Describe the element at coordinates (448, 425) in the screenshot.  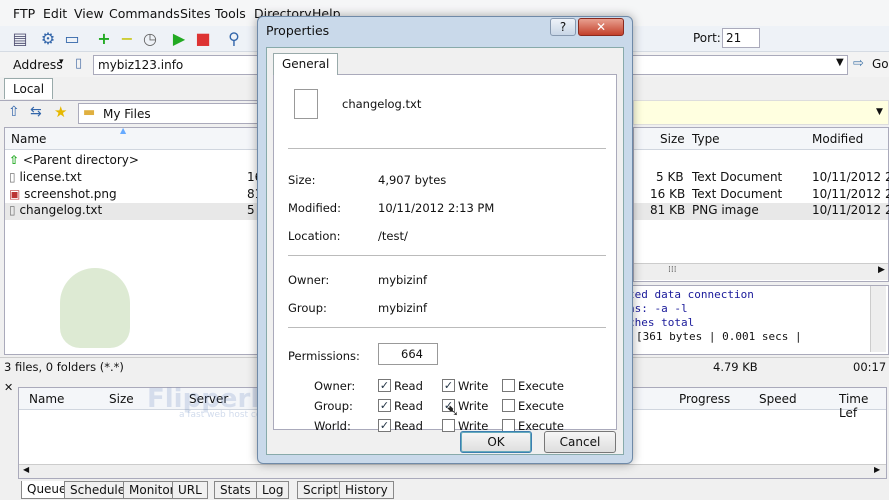
I see `world-write-checkbox` at that location.